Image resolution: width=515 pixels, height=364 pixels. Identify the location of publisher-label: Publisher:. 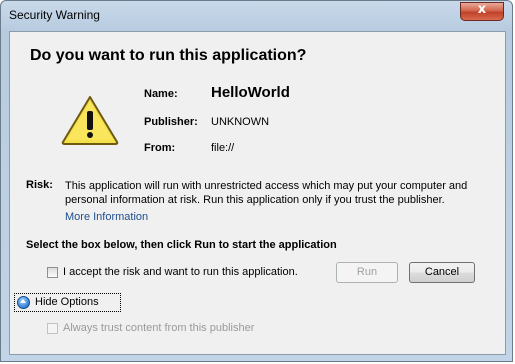
(171, 122).